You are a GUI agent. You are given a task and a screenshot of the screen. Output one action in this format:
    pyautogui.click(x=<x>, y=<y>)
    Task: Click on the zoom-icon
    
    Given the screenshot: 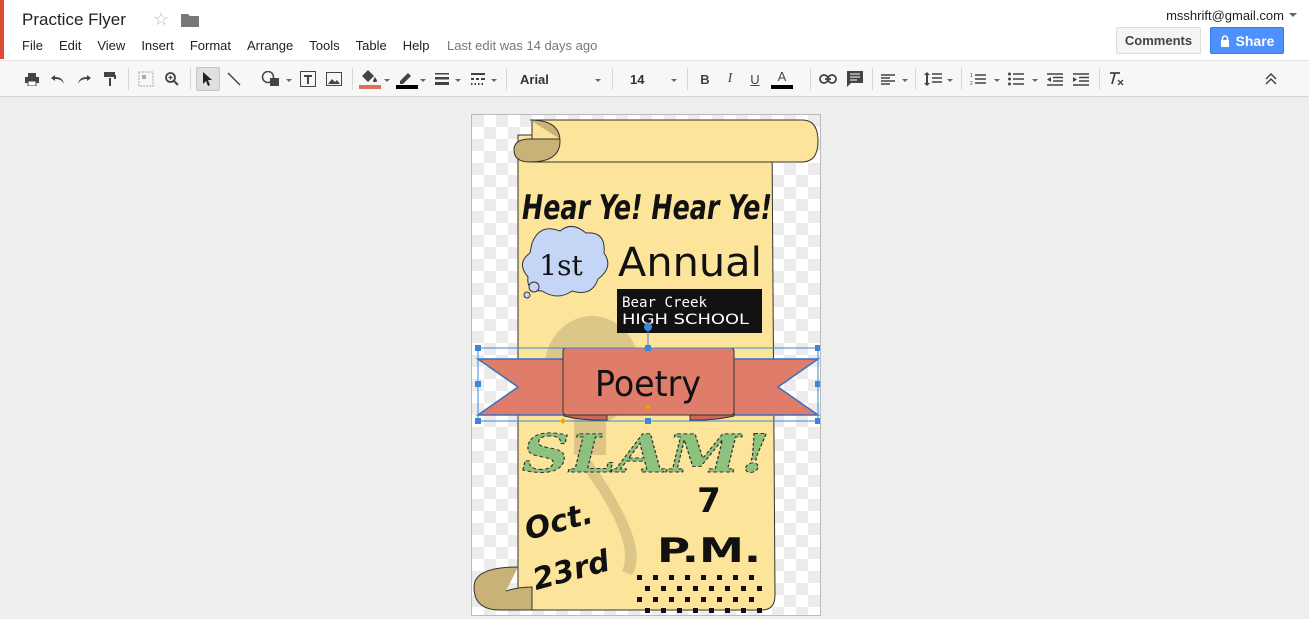 What is the action you would take?
    pyautogui.click(x=172, y=79)
    